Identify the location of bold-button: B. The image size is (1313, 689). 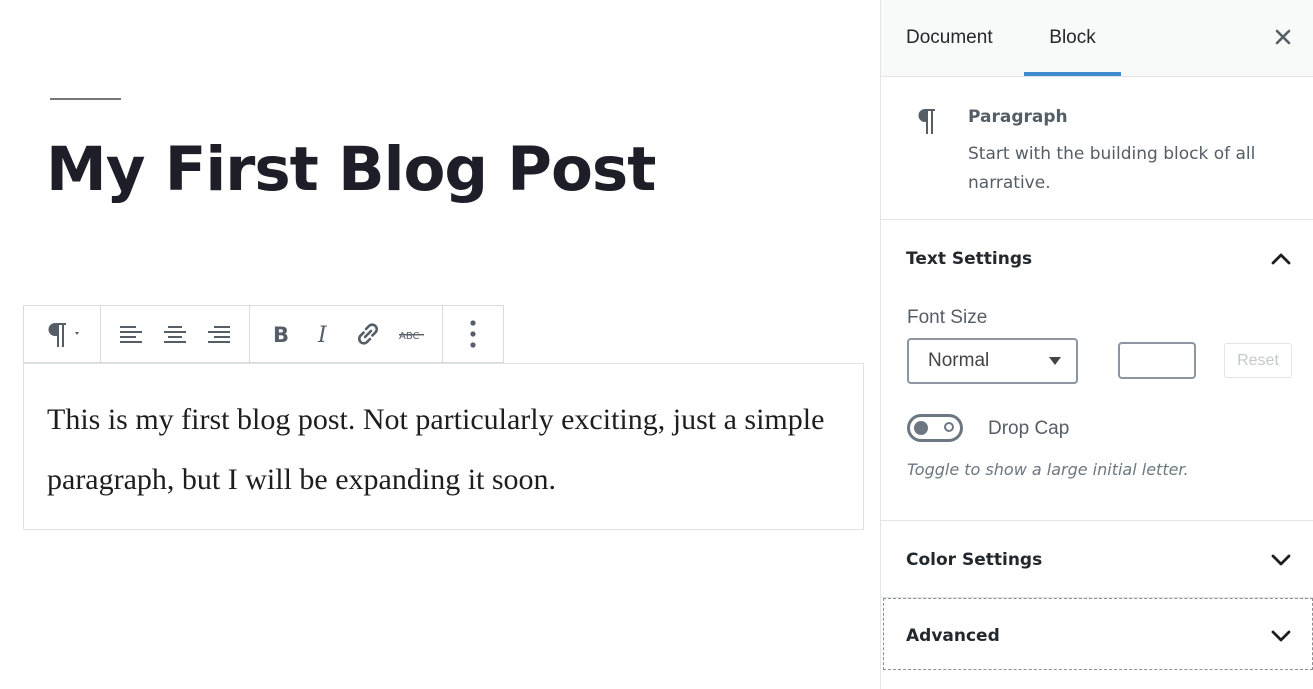
(280, 334).